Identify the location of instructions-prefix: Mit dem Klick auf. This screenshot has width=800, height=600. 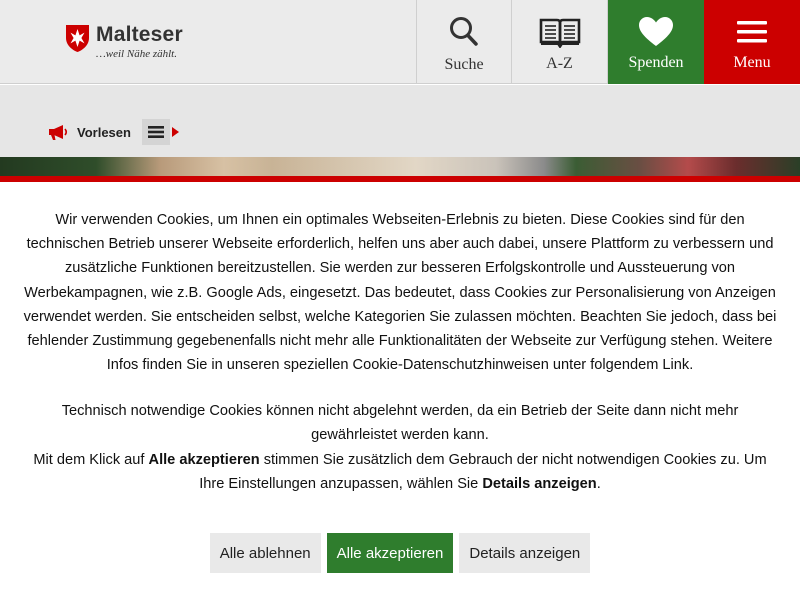
(91, 460).